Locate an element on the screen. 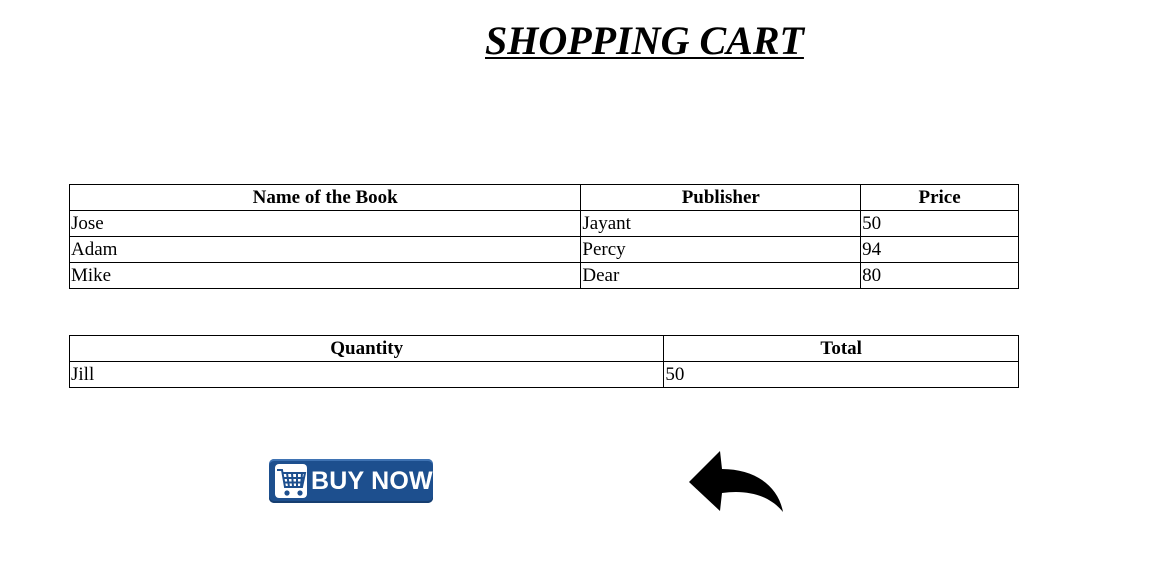 The image size is (1151, 578). shopping-cart-icon is located at coordinates (291, 481).